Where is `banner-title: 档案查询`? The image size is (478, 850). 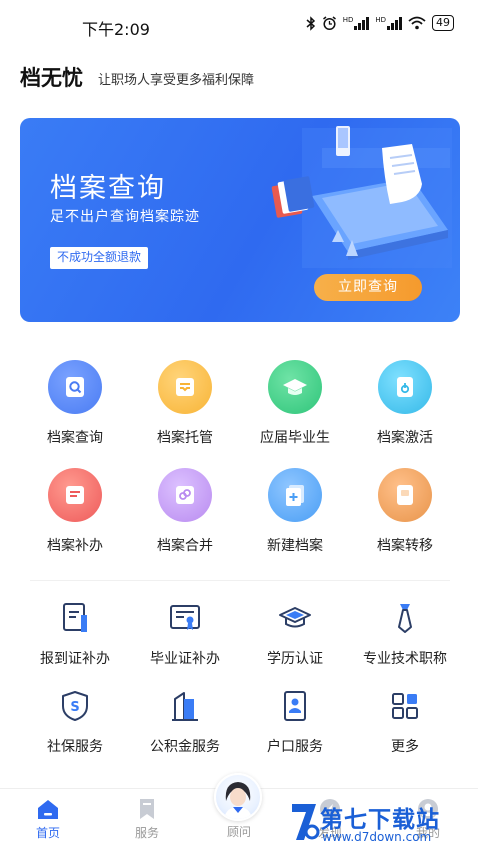
banner-title: 档案查询 is located at coordinates (108, 188).